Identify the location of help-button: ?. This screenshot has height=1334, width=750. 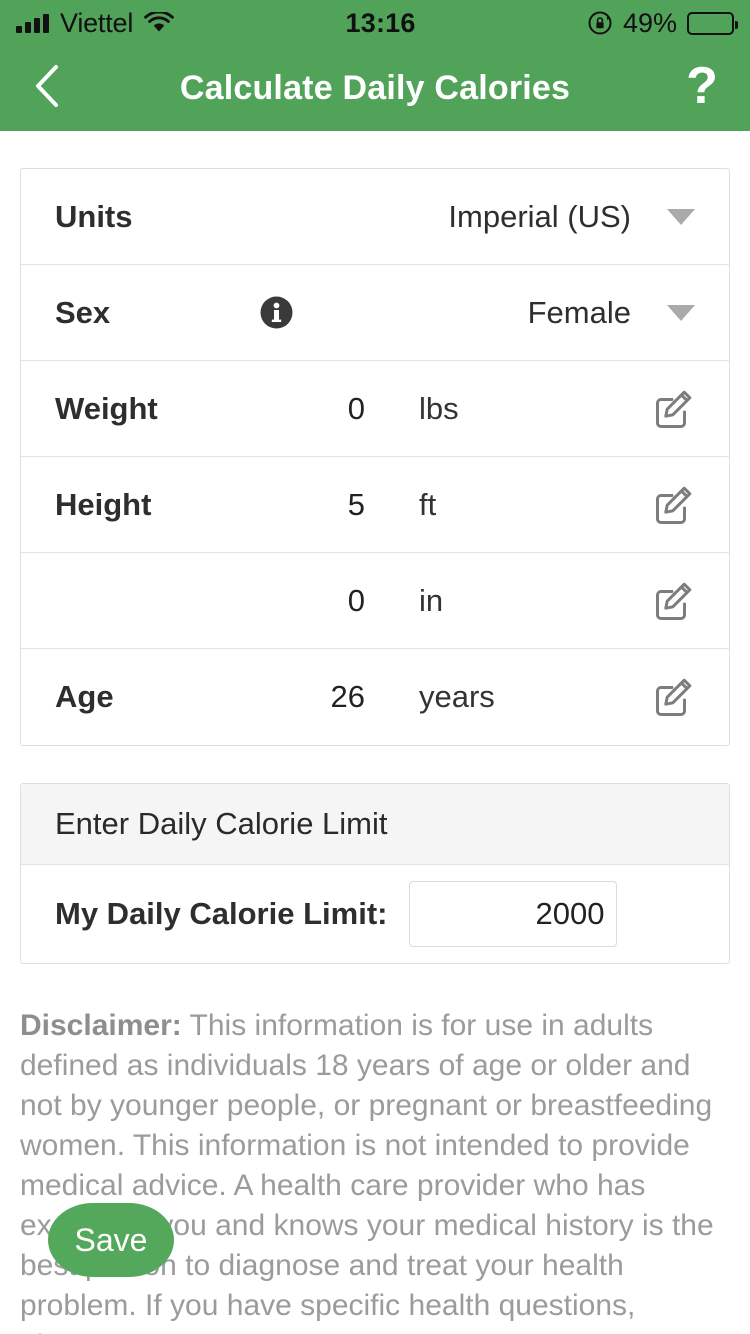
(702, 88).